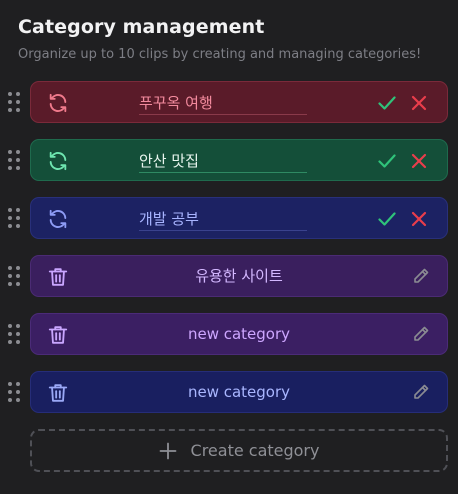 The height and width of the screenshot is (494, 458). Describe the element at coordinates (255, 450) in the screenshot. I see `create-category-label: Create category` at that location.